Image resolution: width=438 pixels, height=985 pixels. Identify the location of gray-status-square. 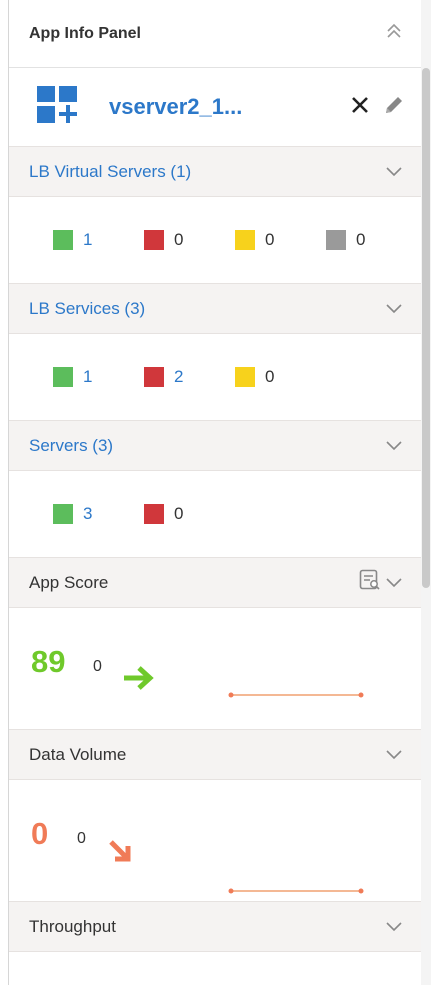
(336, 240).